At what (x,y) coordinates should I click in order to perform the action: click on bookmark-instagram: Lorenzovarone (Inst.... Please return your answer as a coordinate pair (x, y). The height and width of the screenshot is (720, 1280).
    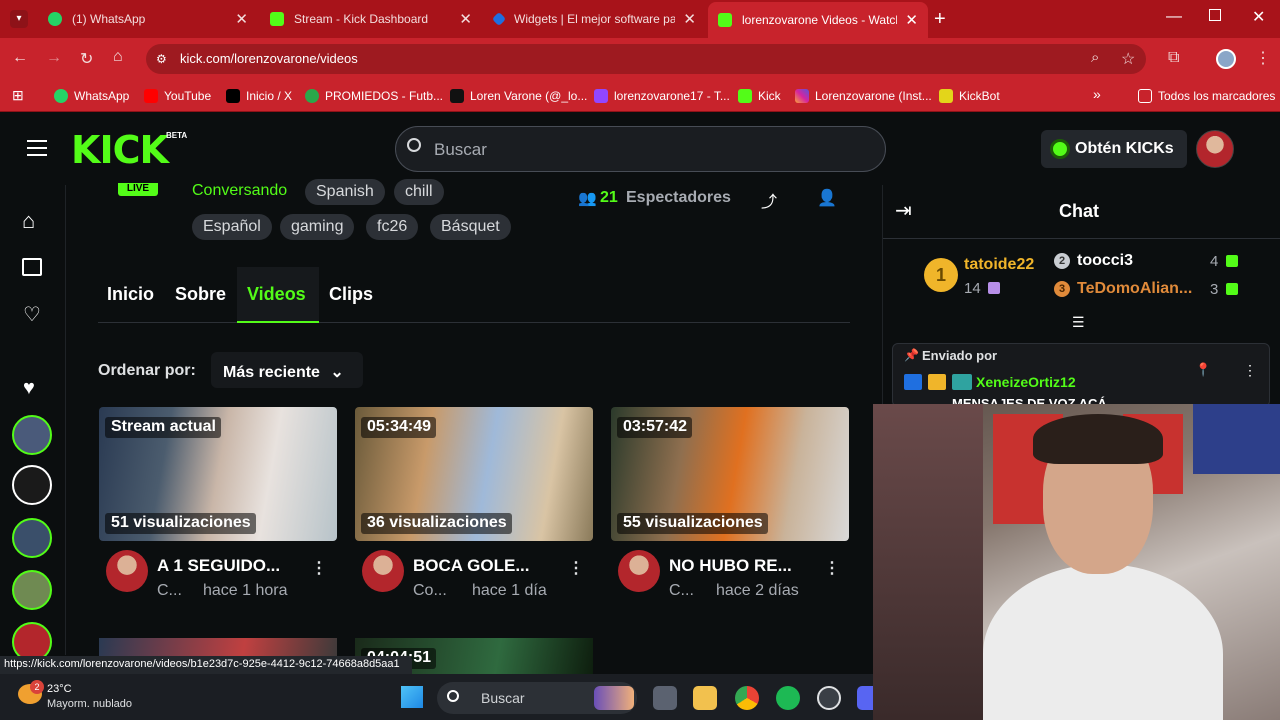
    Looking at the image, I should click on (863, 96).